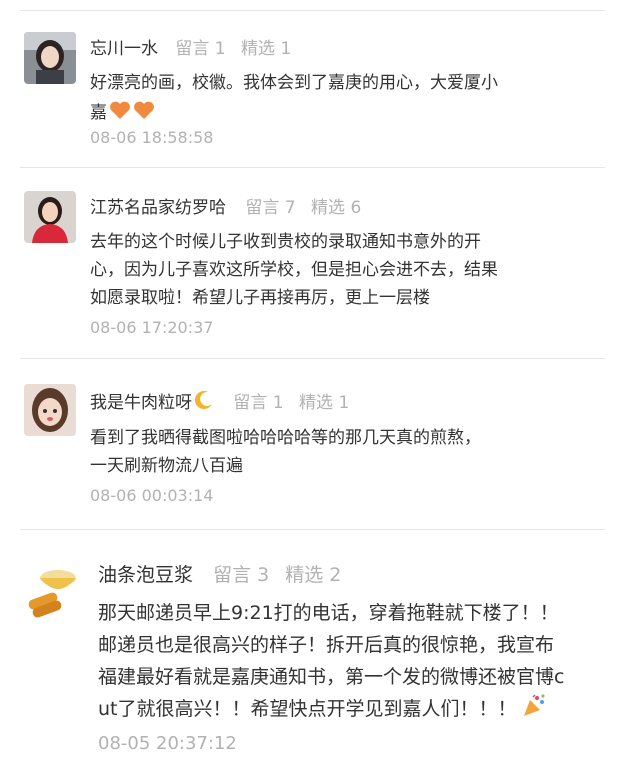 The height and width of the screenshot is (773, 625). What do you see at coordinates (152, 327) in the screenshot?
I see `comment-time: 08-06 17:20:37` at bounding box center [152, 327].